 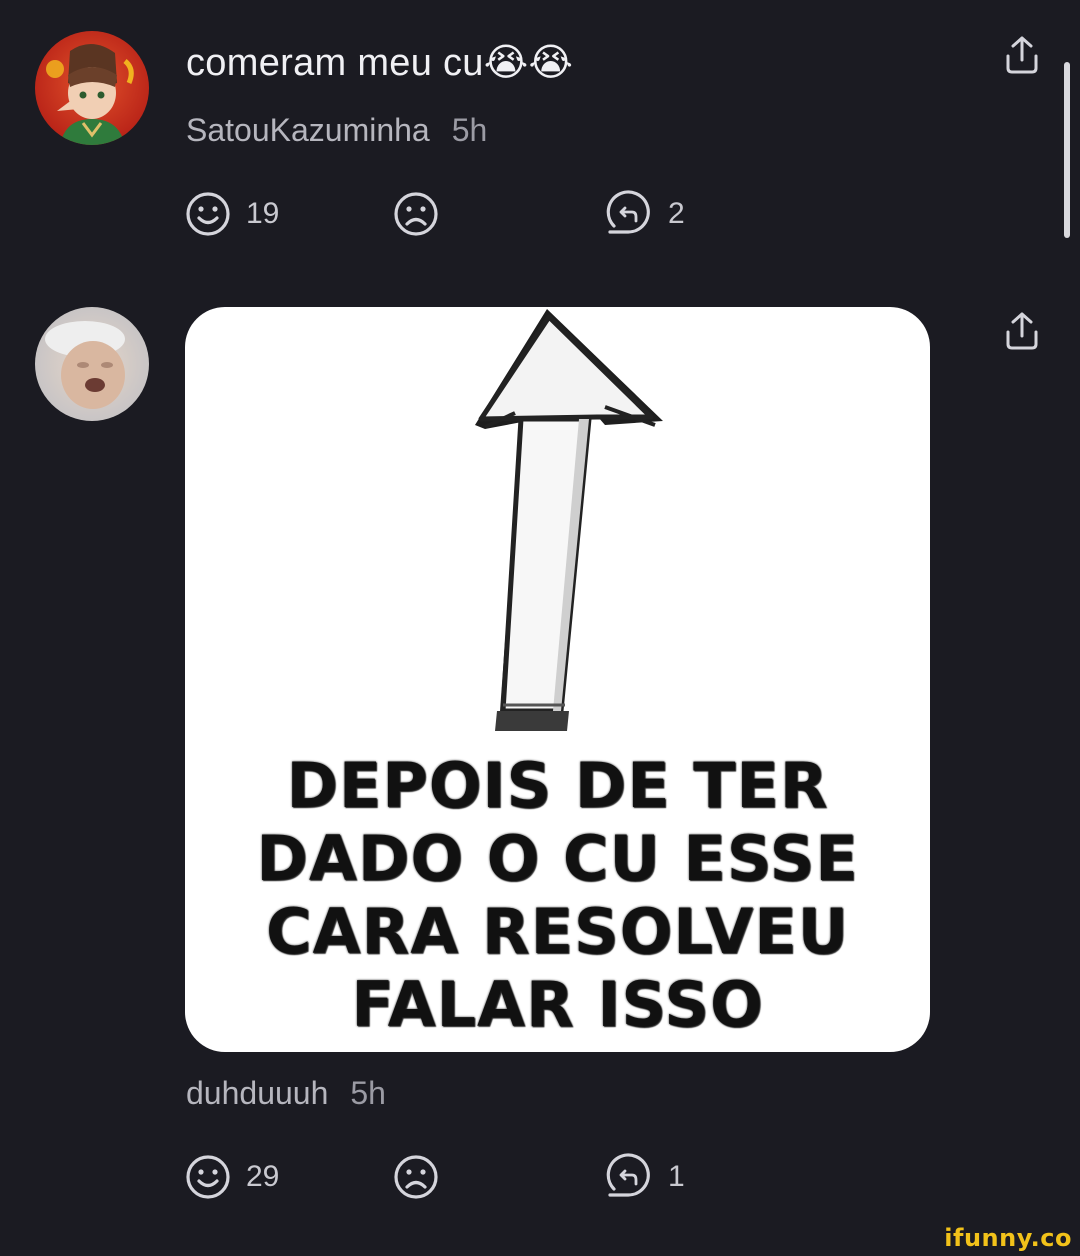 I want to click on crying-emoji: 😭😭, so click(x=528, y=63).